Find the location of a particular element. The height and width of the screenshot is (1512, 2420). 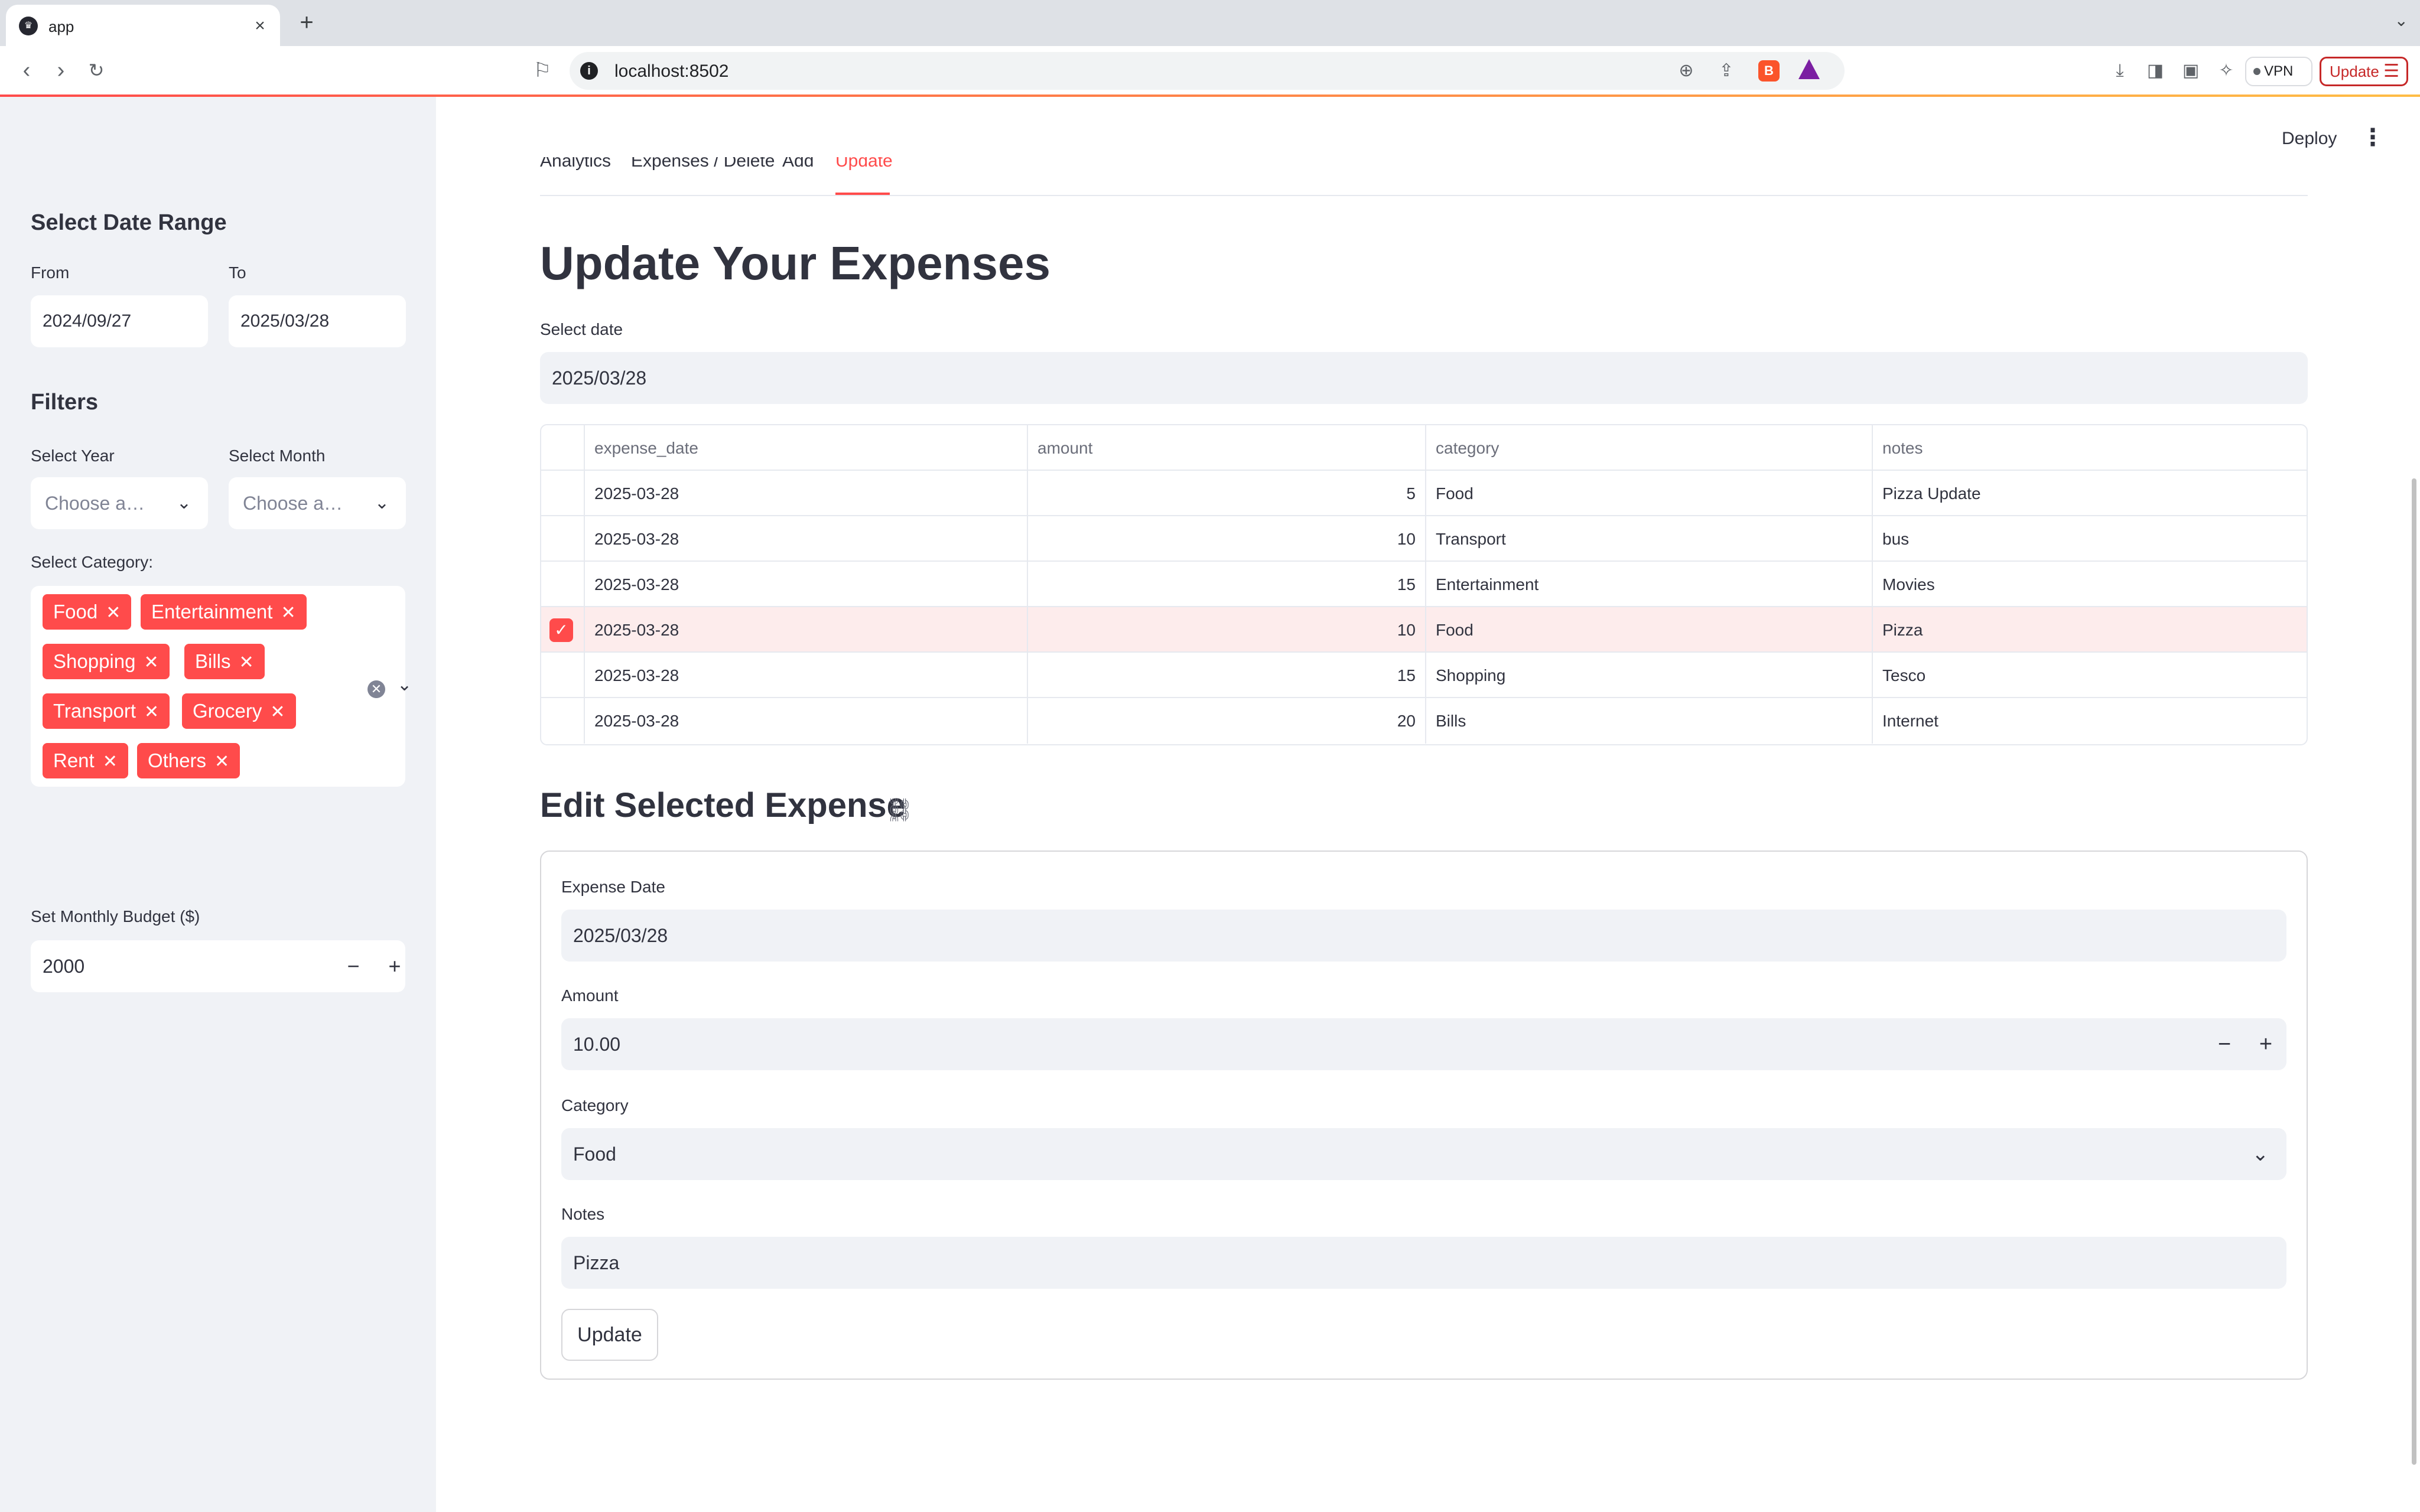

browser-update-button: Update ☰ is located at coordinates (2364, 71).